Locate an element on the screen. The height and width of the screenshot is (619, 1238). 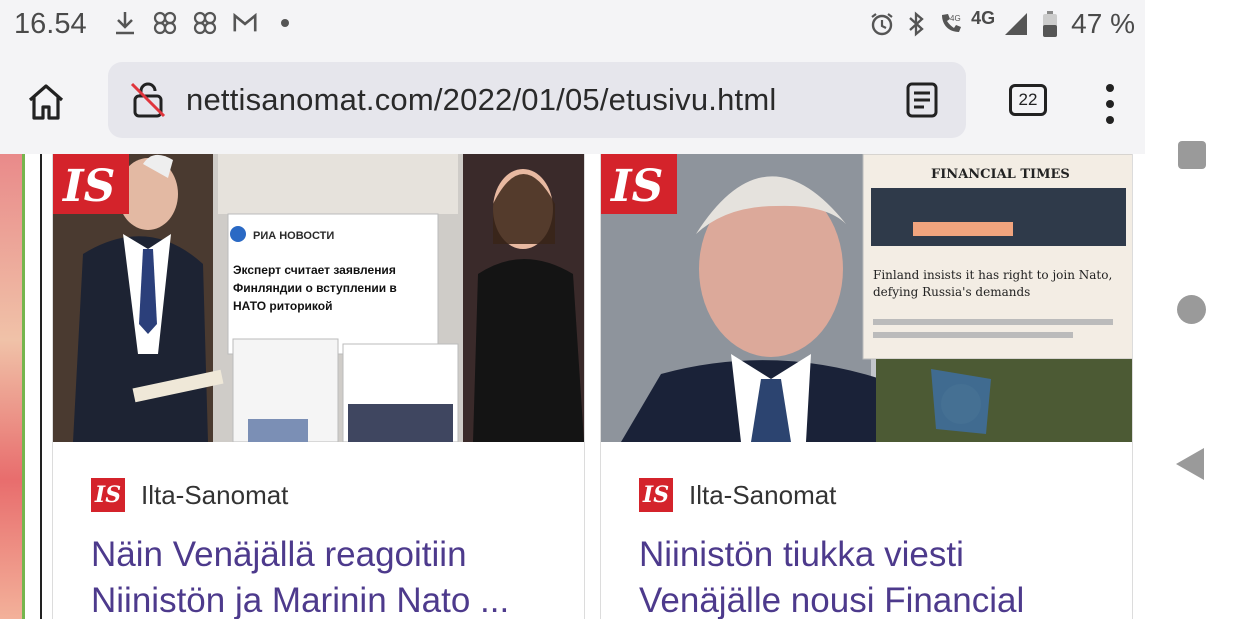
status-bar: 16.54 4G 4G 47 % is located at coordinates (572, 26).